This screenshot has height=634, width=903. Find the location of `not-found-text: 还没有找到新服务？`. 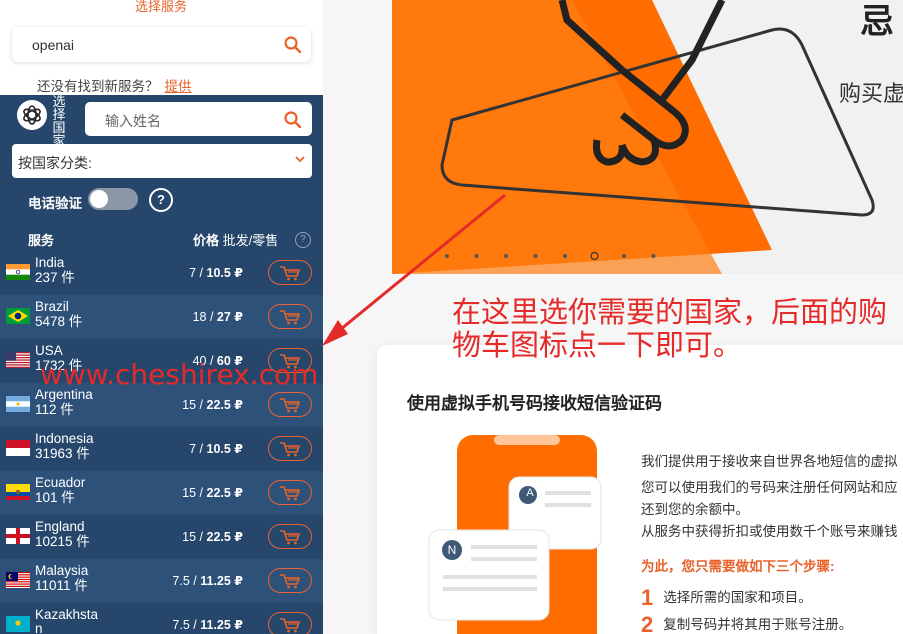

not-found-text: 还没有找到新服务？ is located at coordinates (98, 86).